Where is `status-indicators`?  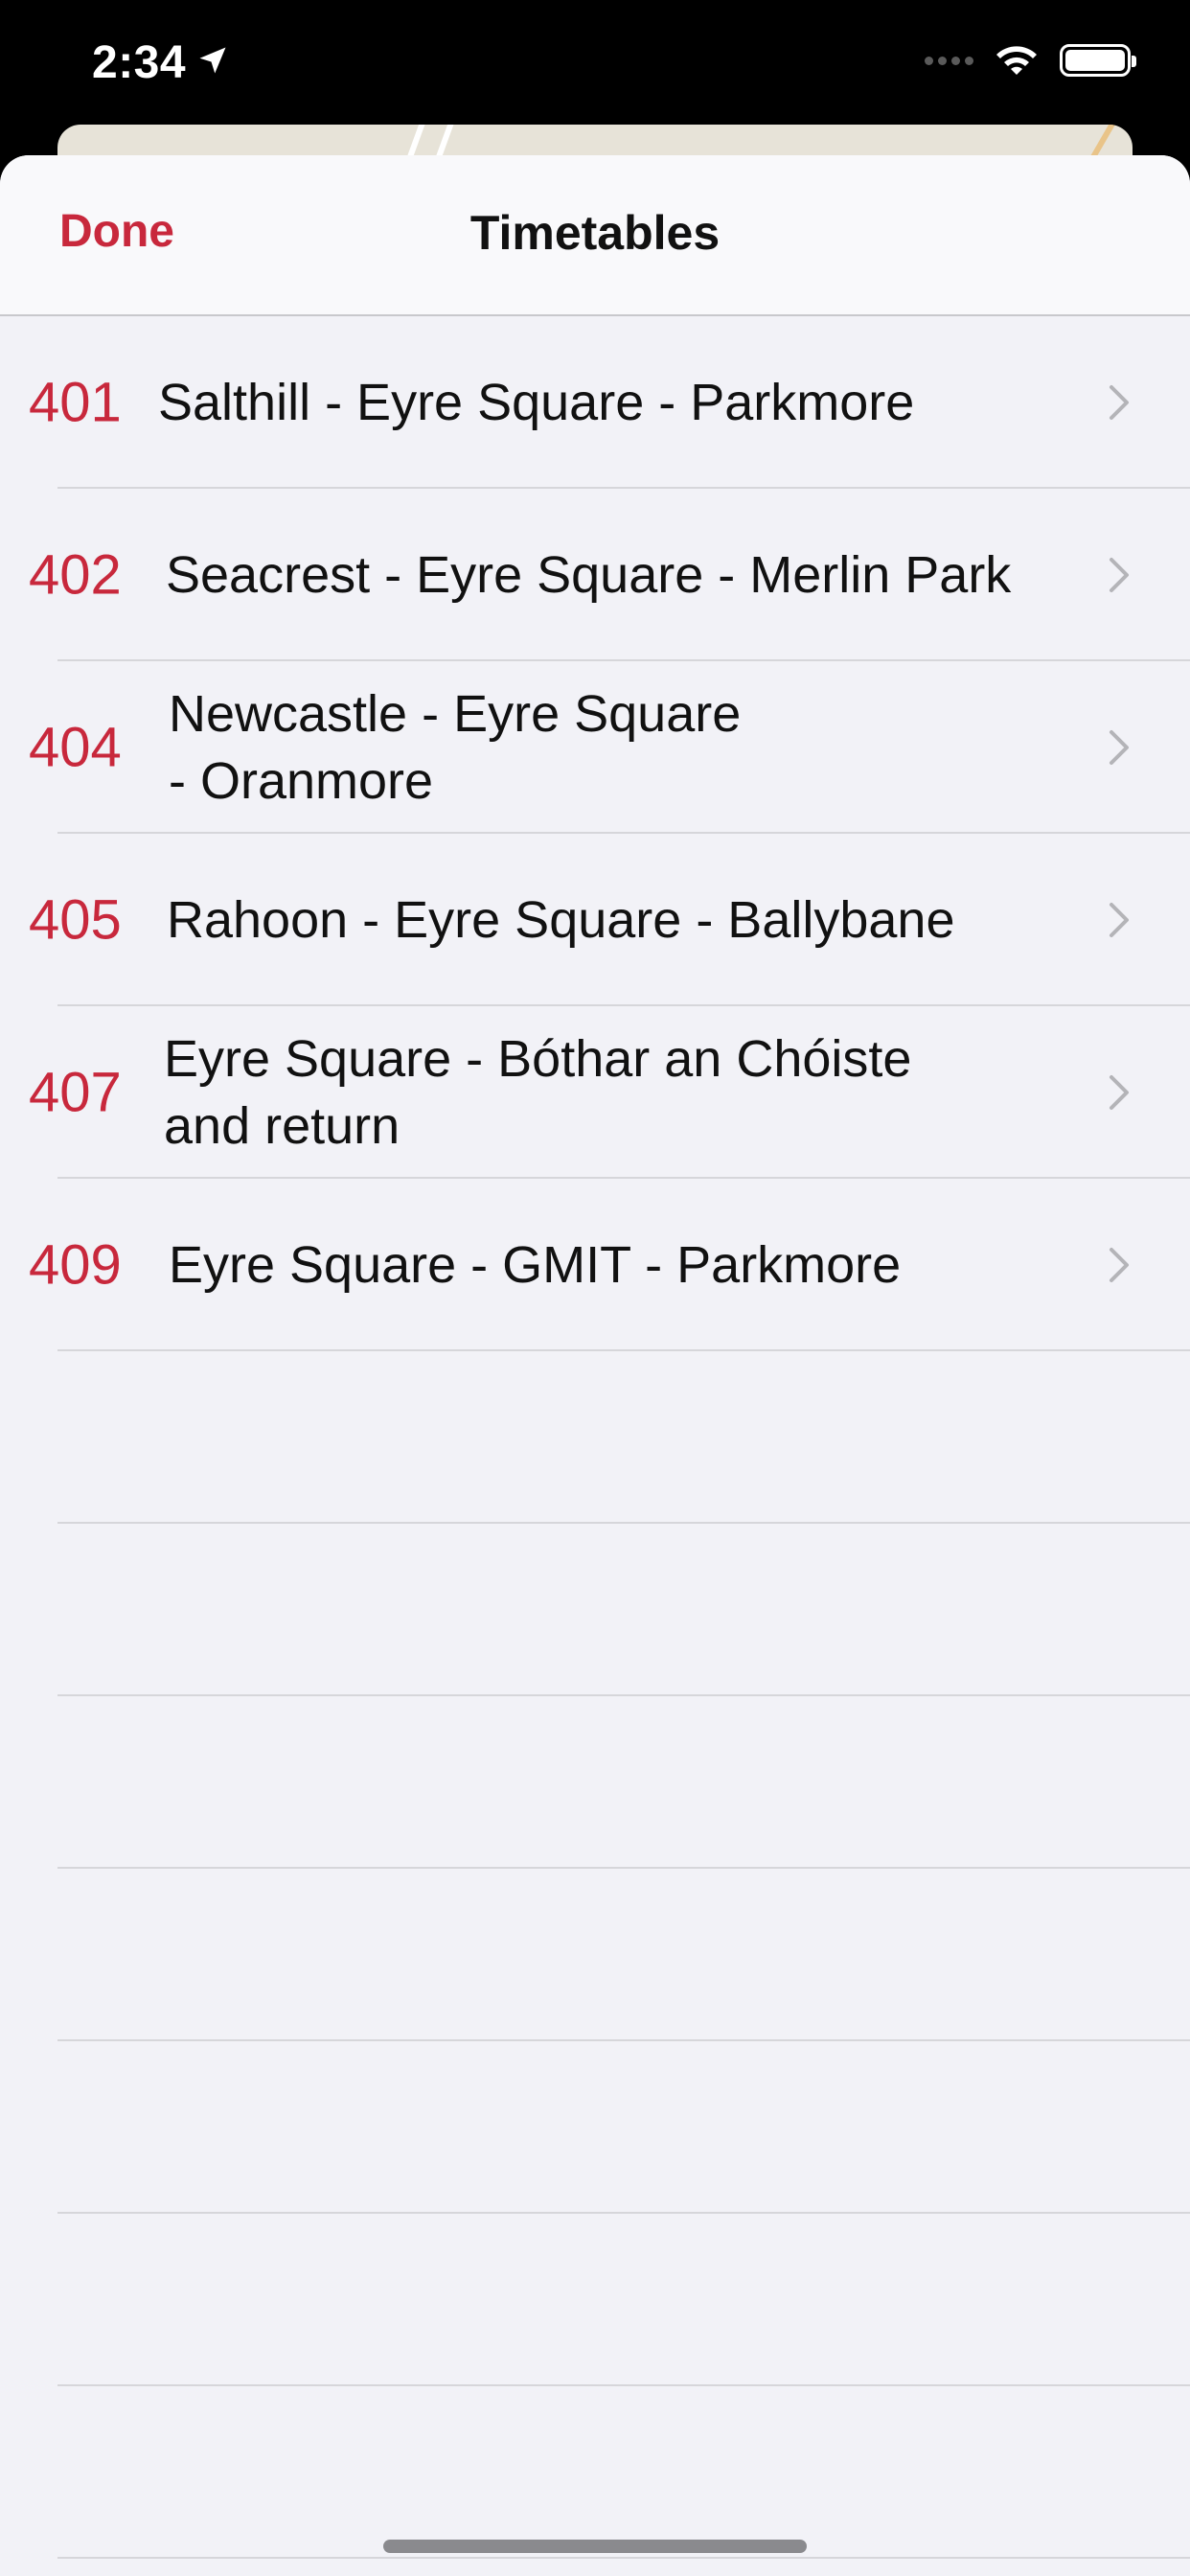
status-indicators is located at coordinates (1031, 60).